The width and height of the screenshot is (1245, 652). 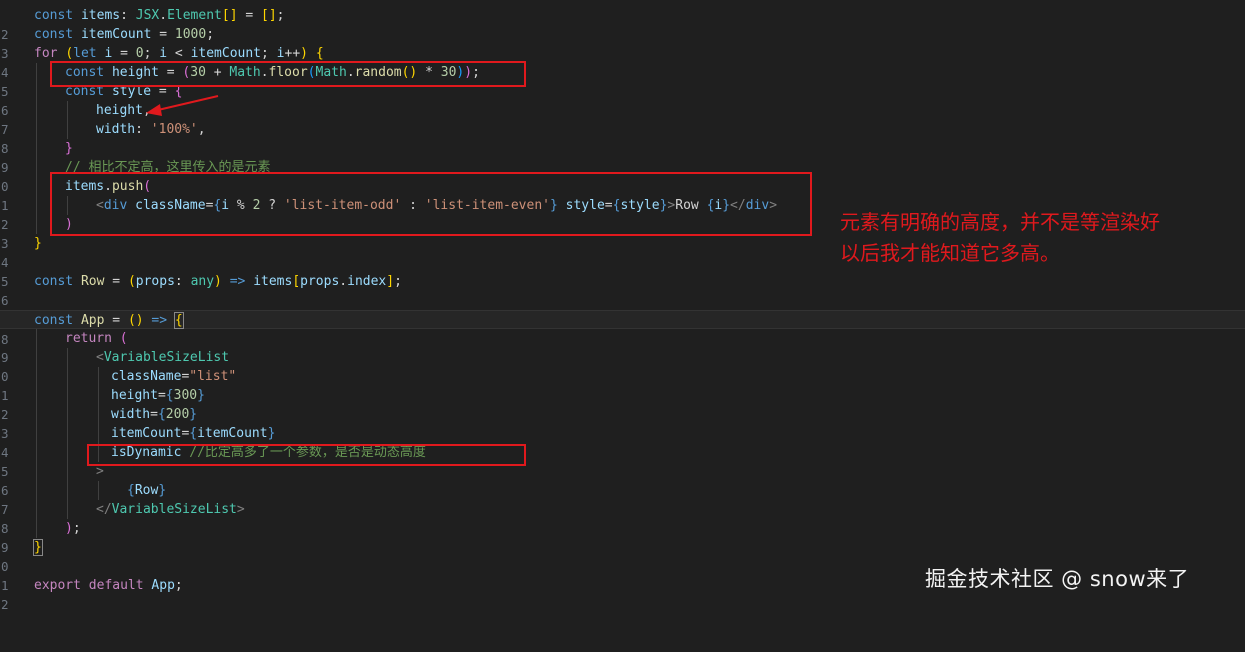 What do you see at coordinates (1057, 579) in the screenshot?
I see `watermark: 掘金技术社区 @ snow来了` at bounding box center [1057, 579].